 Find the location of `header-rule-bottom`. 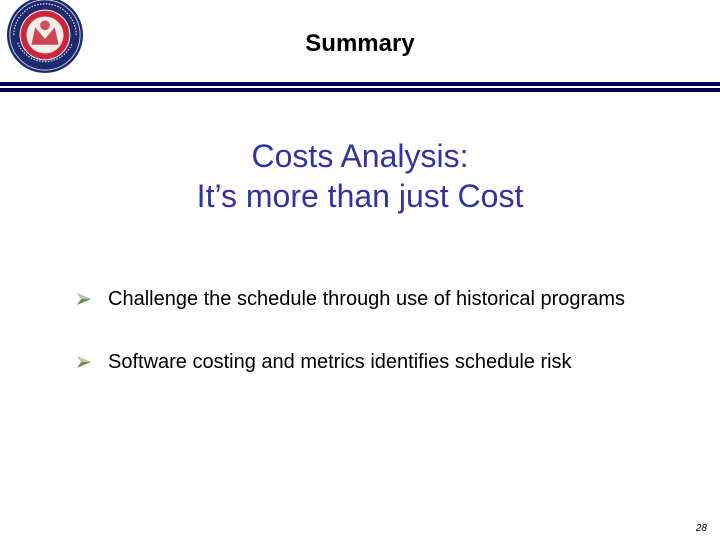

header-rule-bottom is located at coordinates (360, 90).